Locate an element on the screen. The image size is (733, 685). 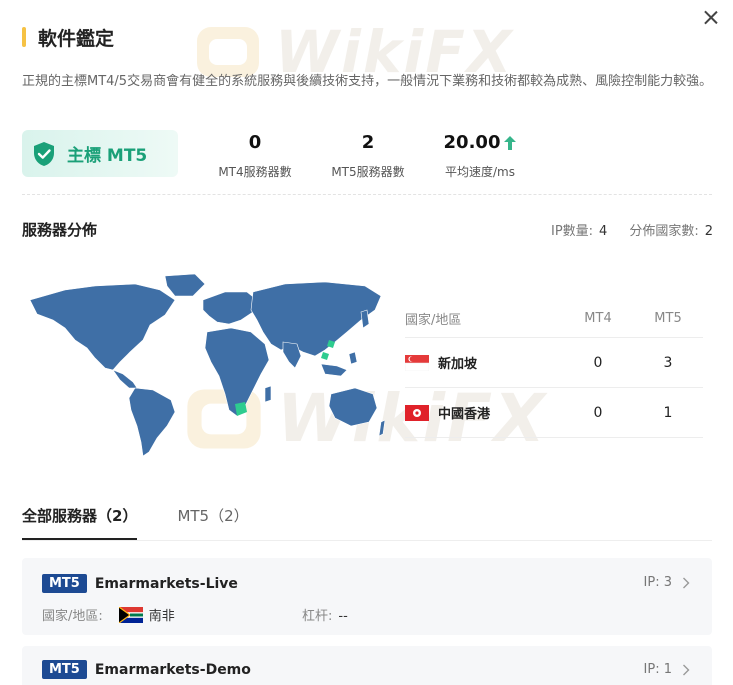
divider is located at coordinates (367, 194).